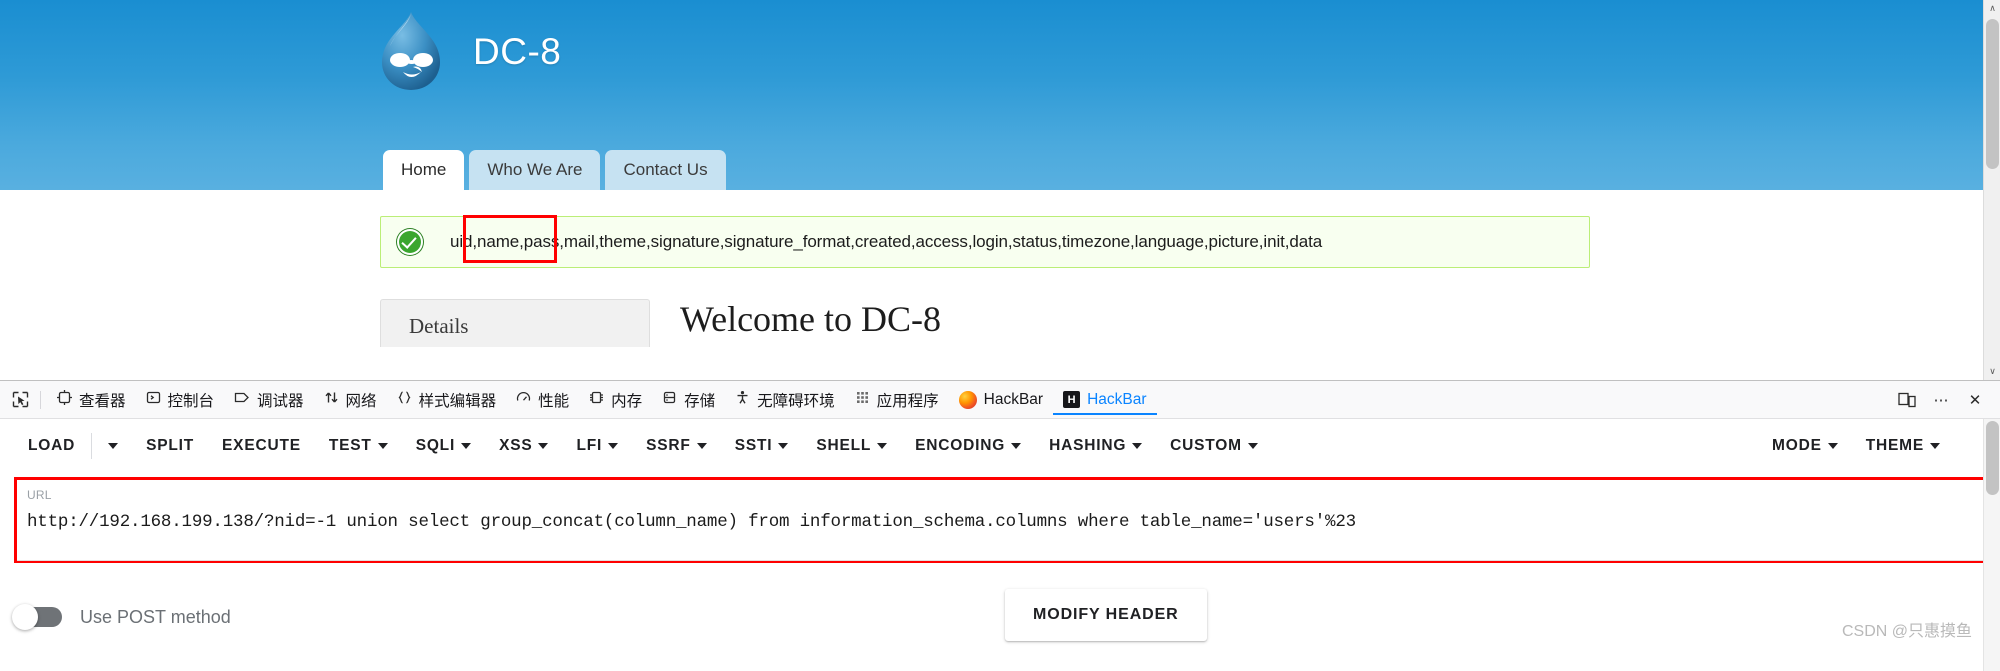  I want to click on hackbar-menu-label: LFI, so click(589, 445).